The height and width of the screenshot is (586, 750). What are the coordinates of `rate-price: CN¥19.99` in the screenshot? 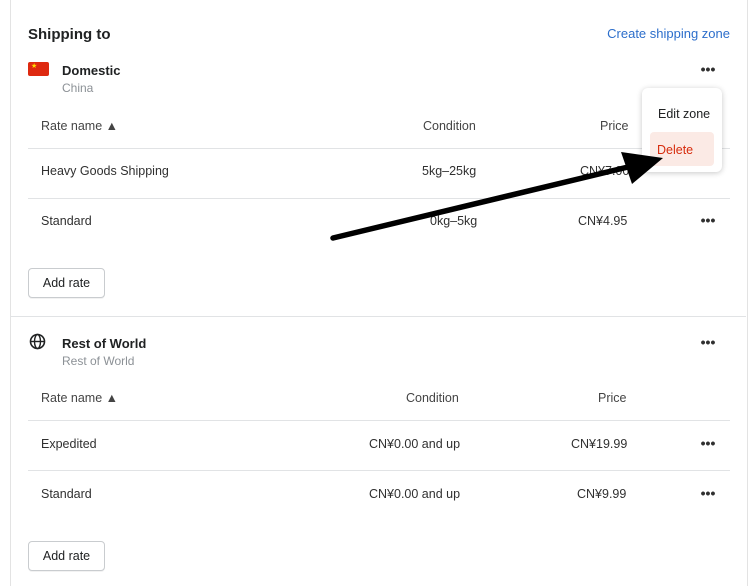 It's located at (599, 444).